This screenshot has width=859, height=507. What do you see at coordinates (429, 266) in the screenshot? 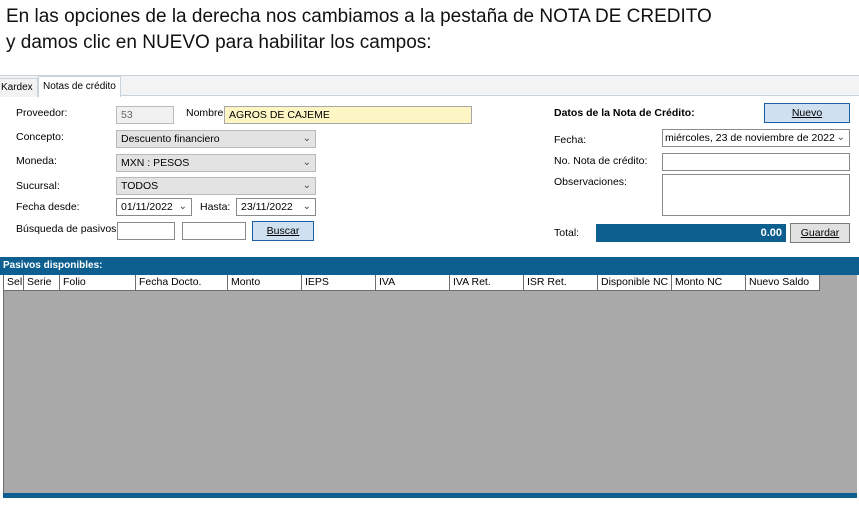
I see `grid-title: Pasivos disponibles:` at bounding box center [429, 266].